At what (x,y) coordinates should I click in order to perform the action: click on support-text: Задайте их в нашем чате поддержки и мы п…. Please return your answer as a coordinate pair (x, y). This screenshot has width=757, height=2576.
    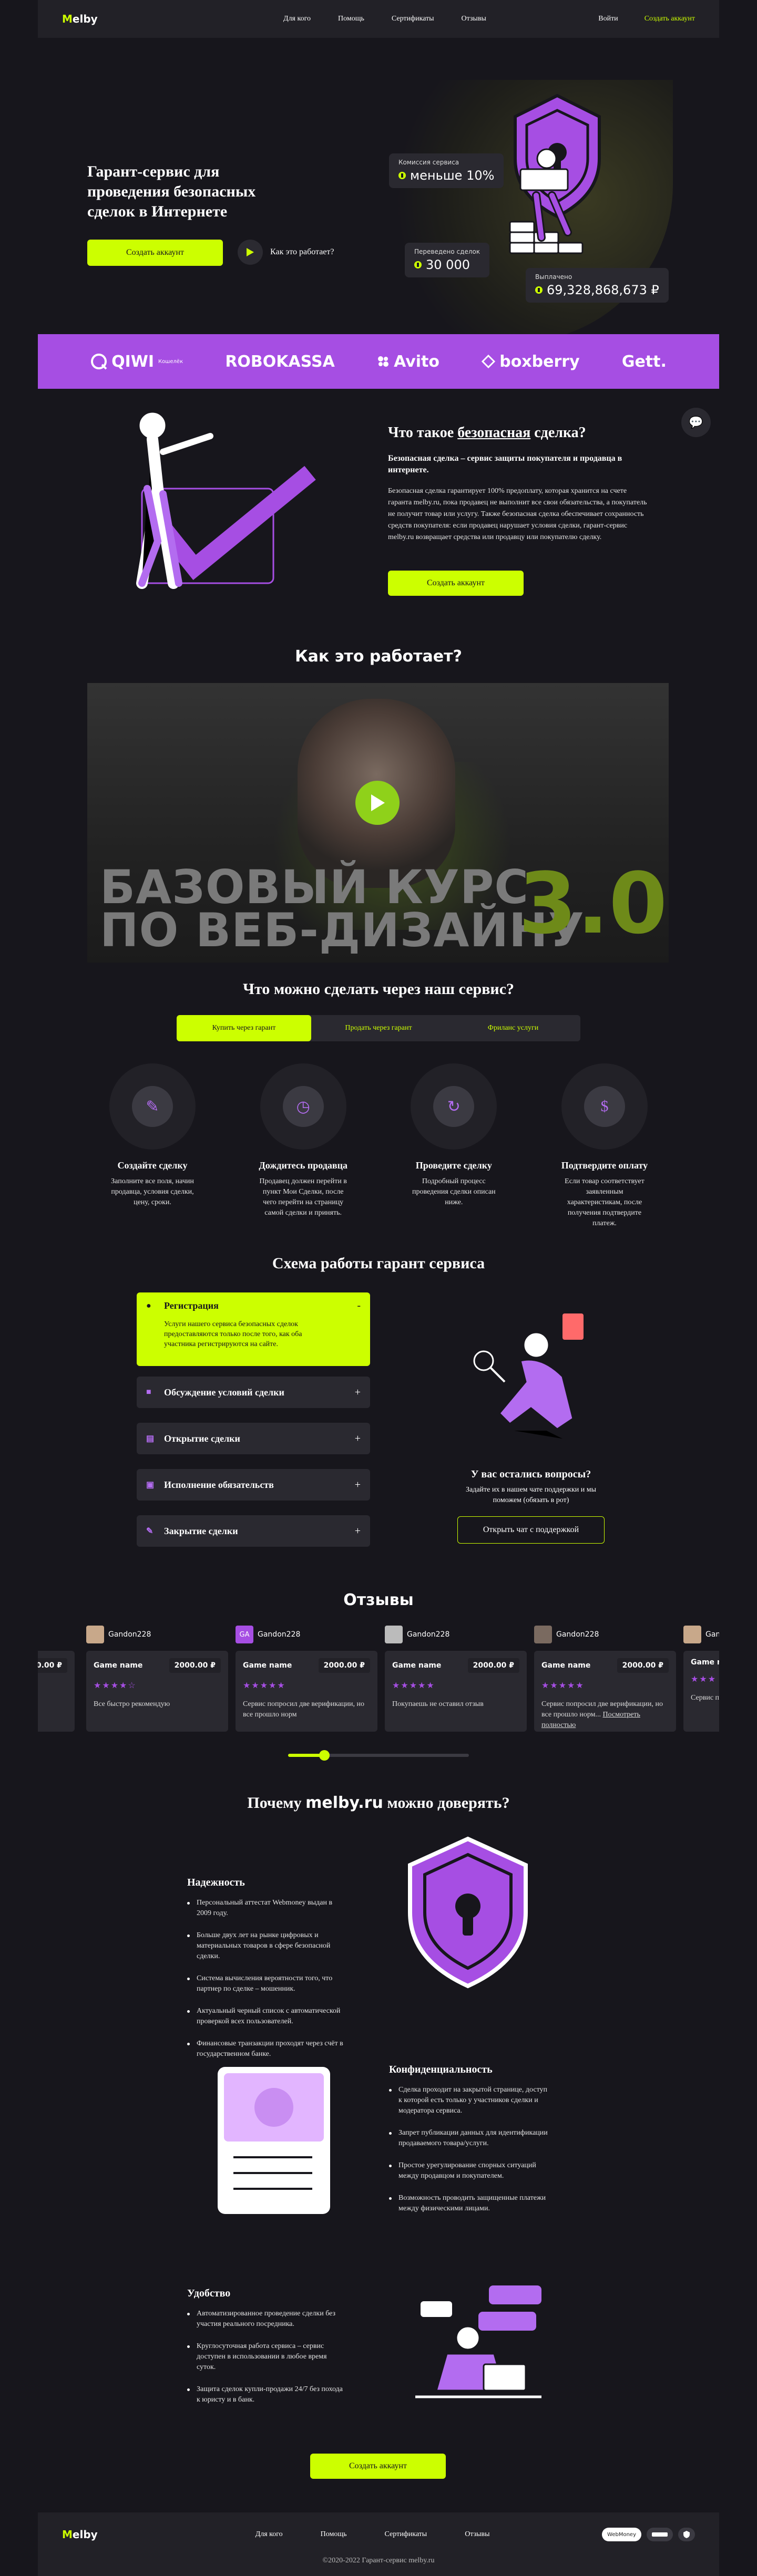
    Looking at the image, I should click on (531, 1495).